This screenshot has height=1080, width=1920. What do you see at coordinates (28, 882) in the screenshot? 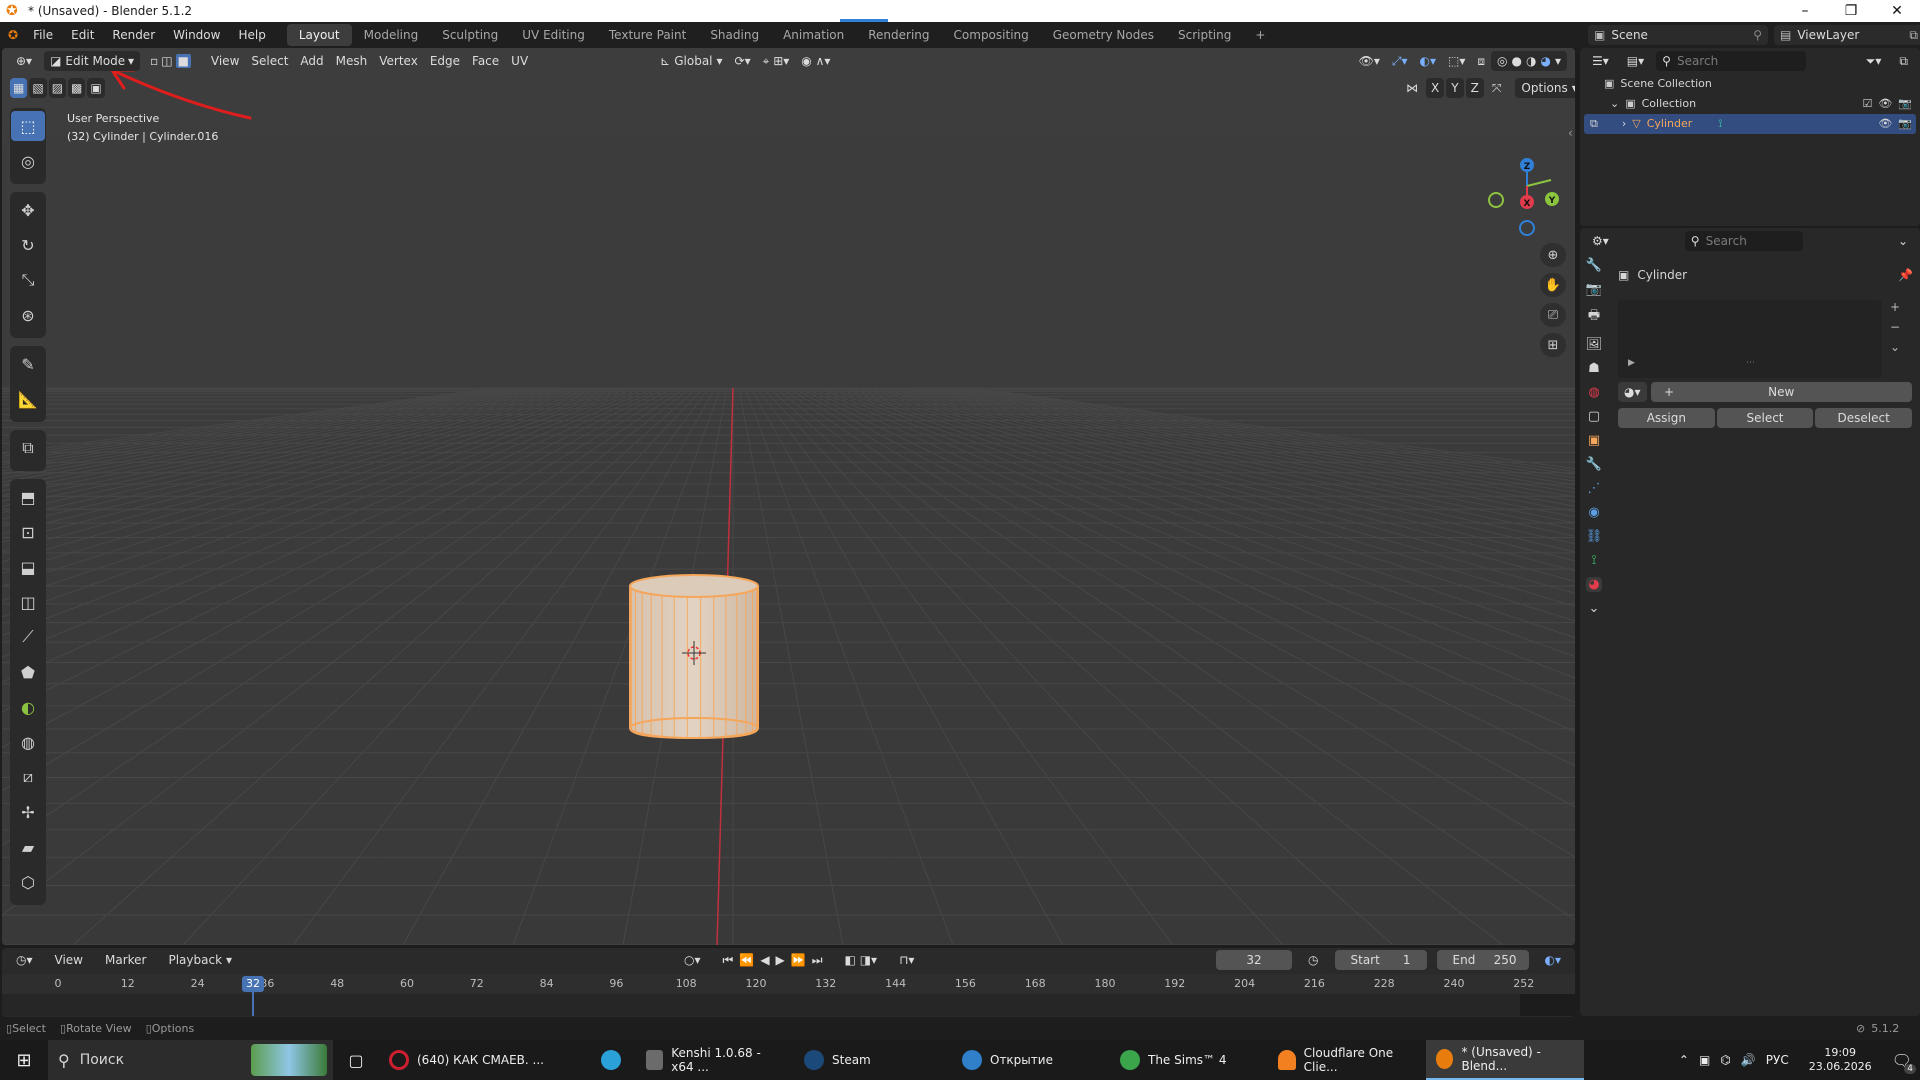
I see `rip-region-tool-icon: ⬡` at bounding box center [28, 882].